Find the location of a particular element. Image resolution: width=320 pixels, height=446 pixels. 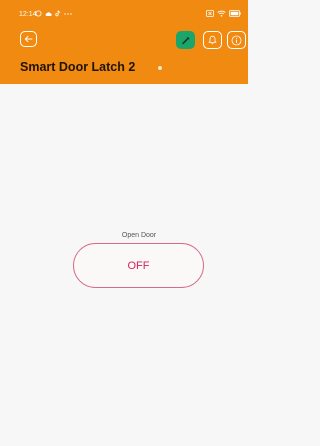

back-icon is located at coordinates (28, 39).